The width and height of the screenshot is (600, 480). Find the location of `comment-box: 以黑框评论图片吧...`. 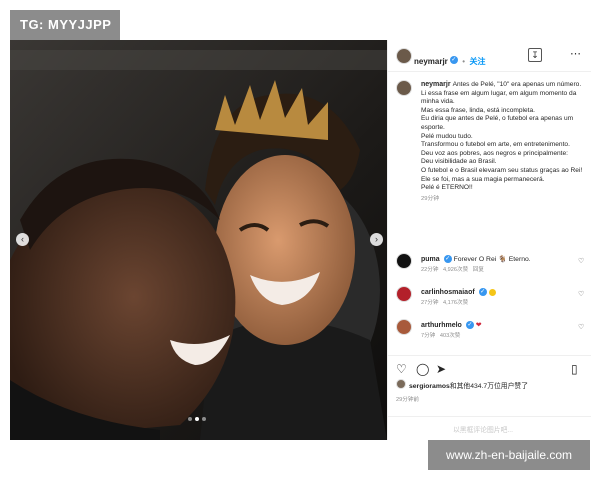

comment-box: 以黑框评论图片吧... is located at coordinates (489, 428).